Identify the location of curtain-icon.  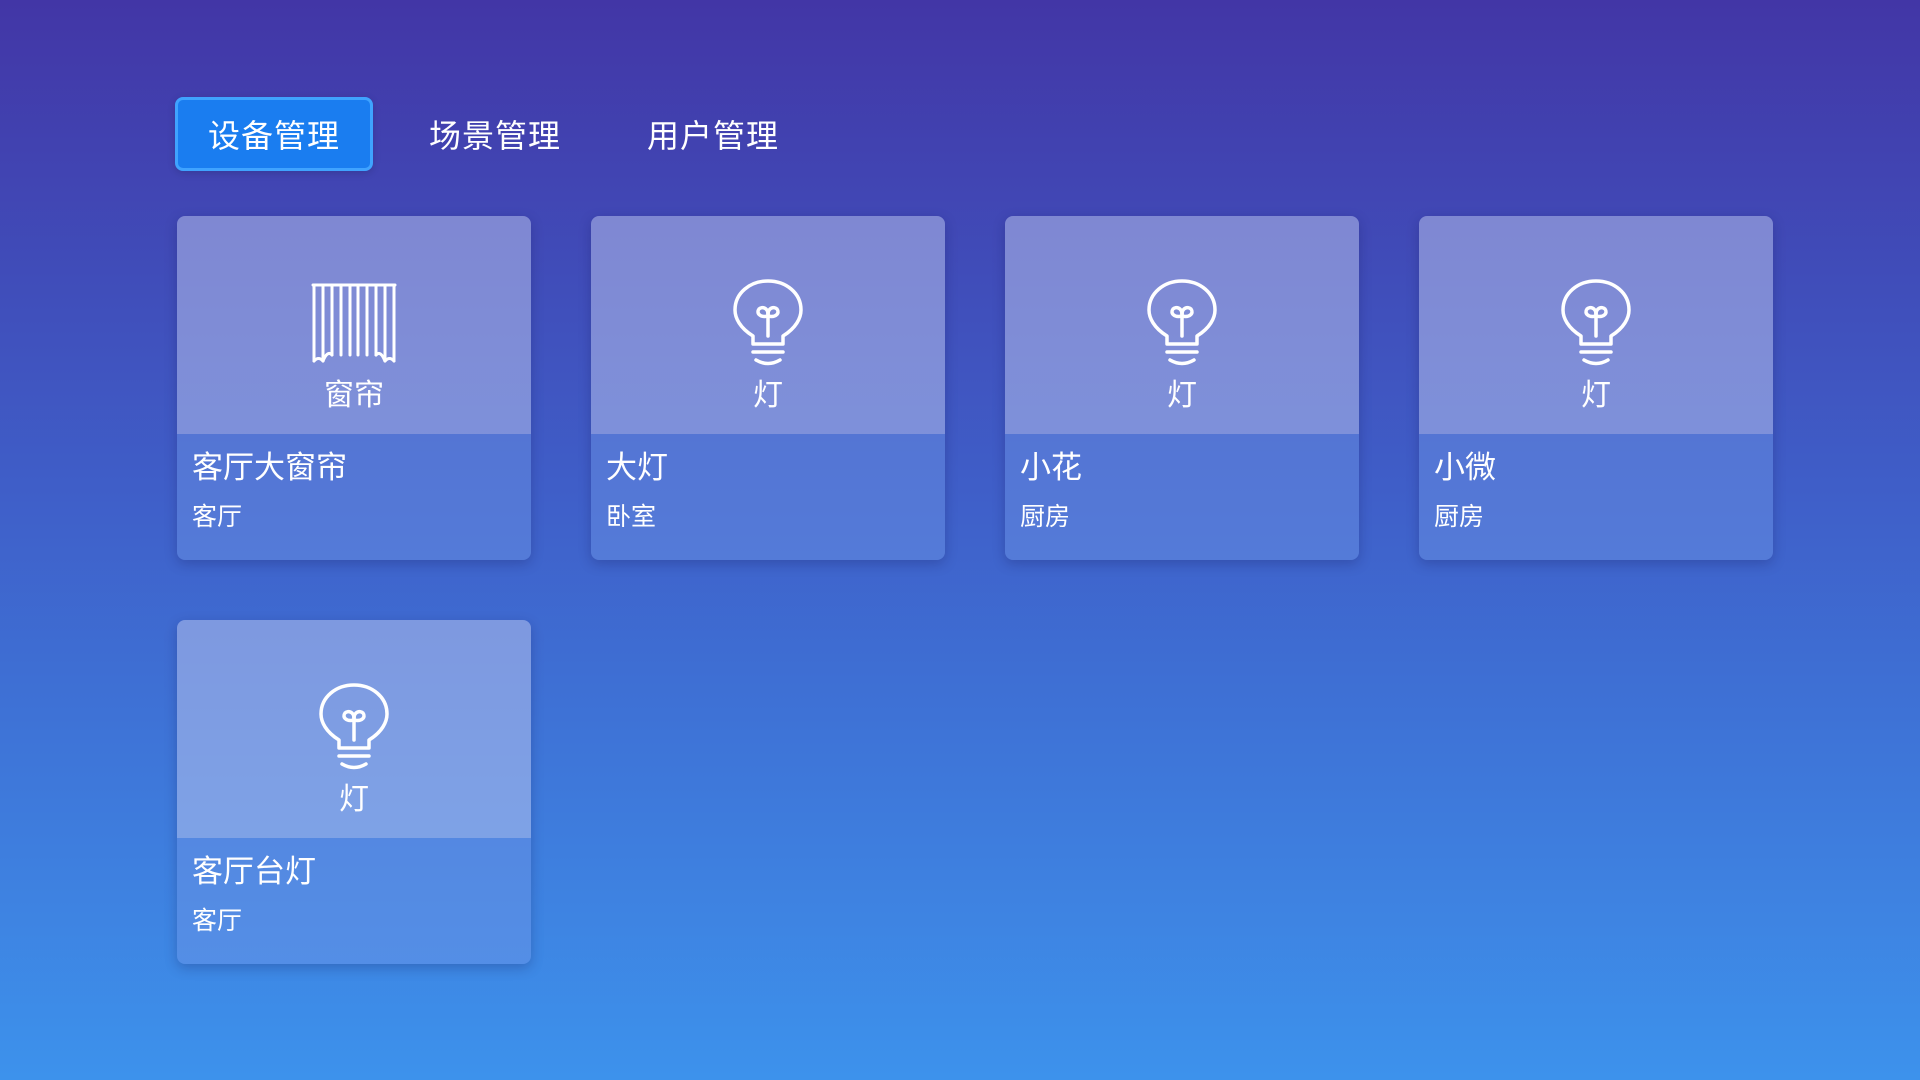
(354, 323).